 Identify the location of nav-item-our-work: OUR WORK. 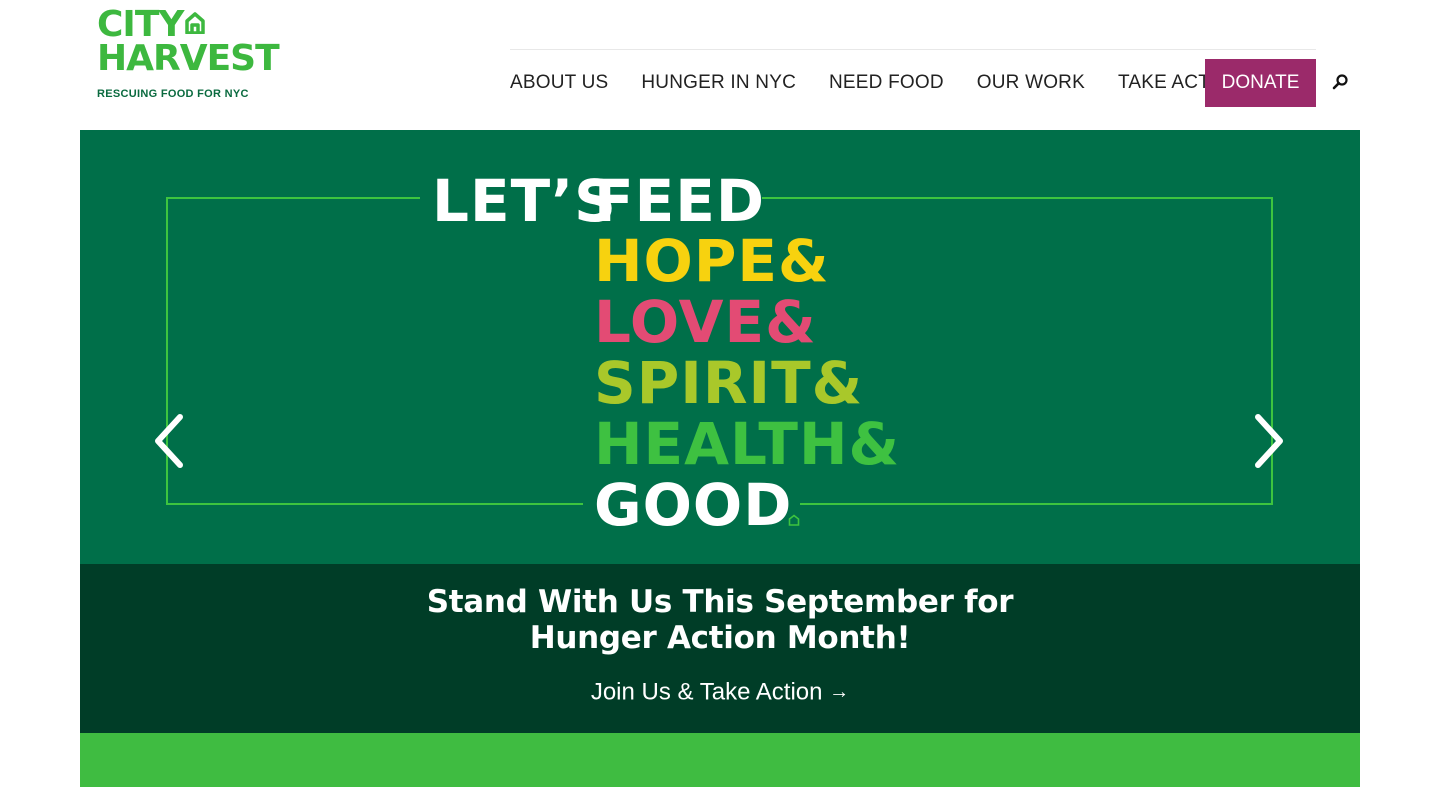
(1031, 83).